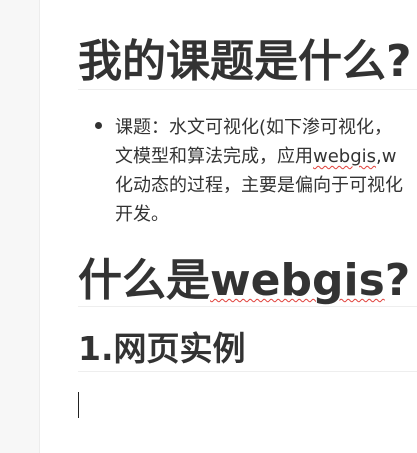 Image resolution: width=417 pixels, height=453 pixels. What do you see at coordinates (254, 127) in the screenshot?
I see `list-item-line-1: 课题：水文可视化(如下渗可视化，` at bounding box center [254, 127].